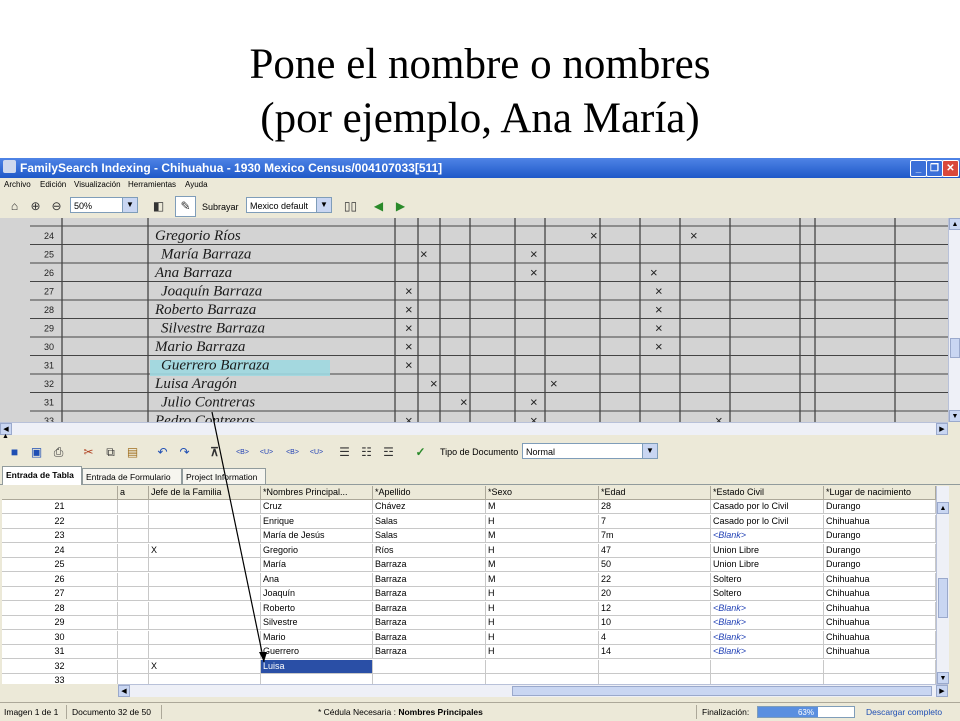 The image size is (960, 721). Describe the element at coordinates (88, 452) in the screenshot. I see `cut-icon: ✂` at that location.